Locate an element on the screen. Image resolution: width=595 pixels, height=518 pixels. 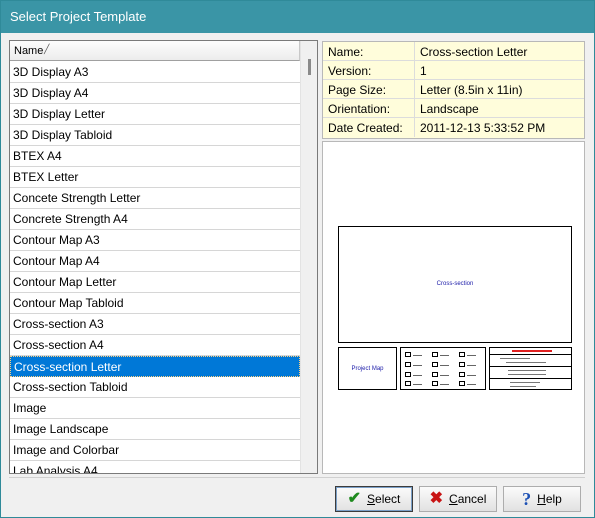
template-list-item: 3D Display Tabloid is located at coordinates (155, 135).